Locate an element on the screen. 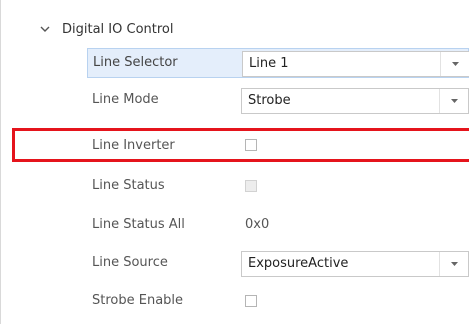 The width and height of the screenshot is (469, 324). group-title: Digital IO Control is located at coordinates (118, 29).